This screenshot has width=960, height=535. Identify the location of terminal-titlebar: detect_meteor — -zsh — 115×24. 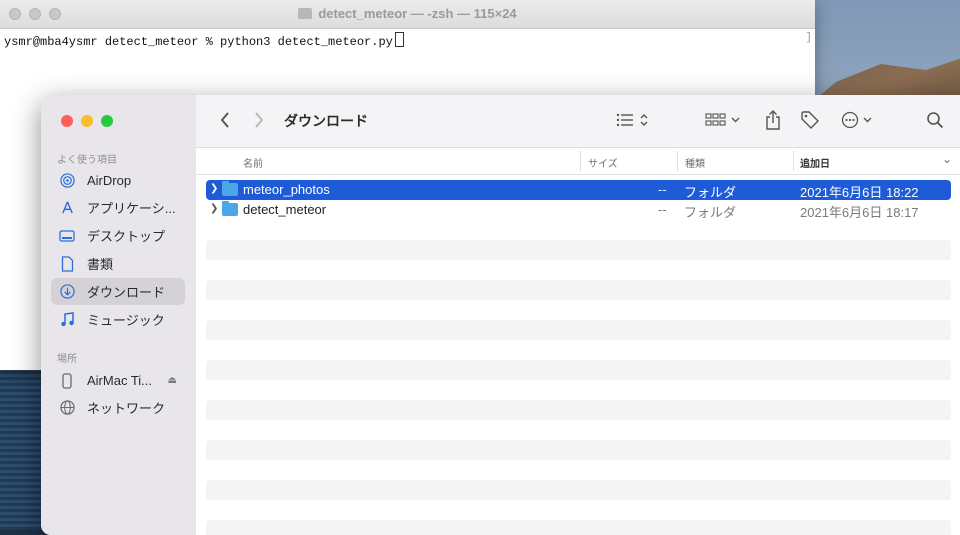
(407, 14).